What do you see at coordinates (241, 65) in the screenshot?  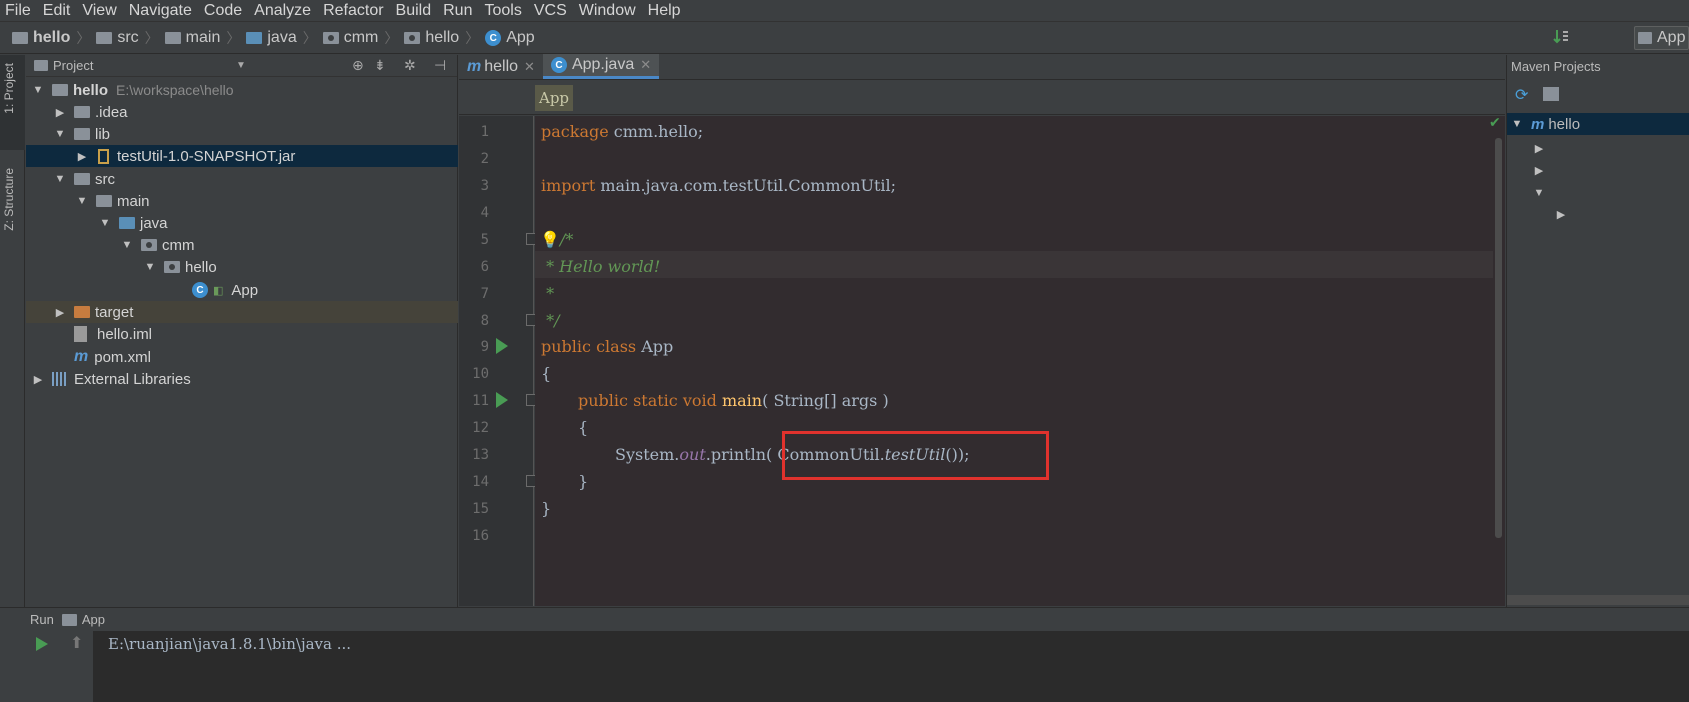 I see `dropdown-arrow-icon: ▼` at bounding box center [241, 65].